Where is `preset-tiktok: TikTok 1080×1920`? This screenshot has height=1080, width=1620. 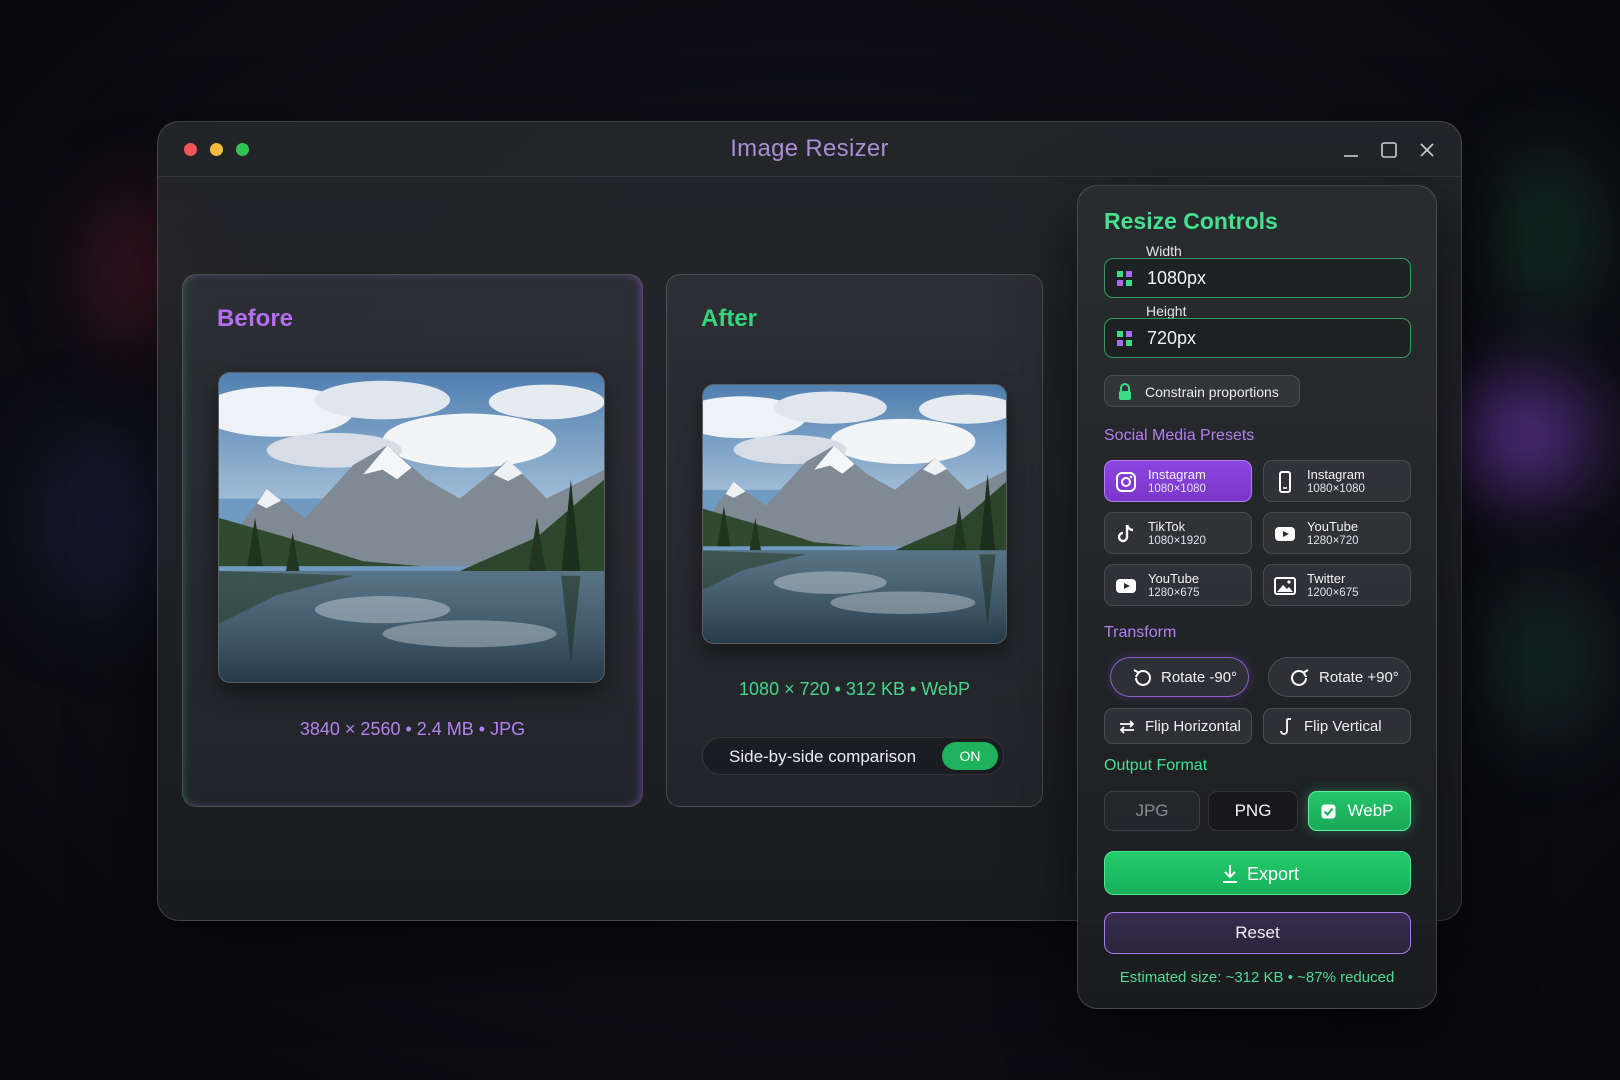 preset-tiktok: TikTok 1080×1920 is located at coordinates (1178, 533).